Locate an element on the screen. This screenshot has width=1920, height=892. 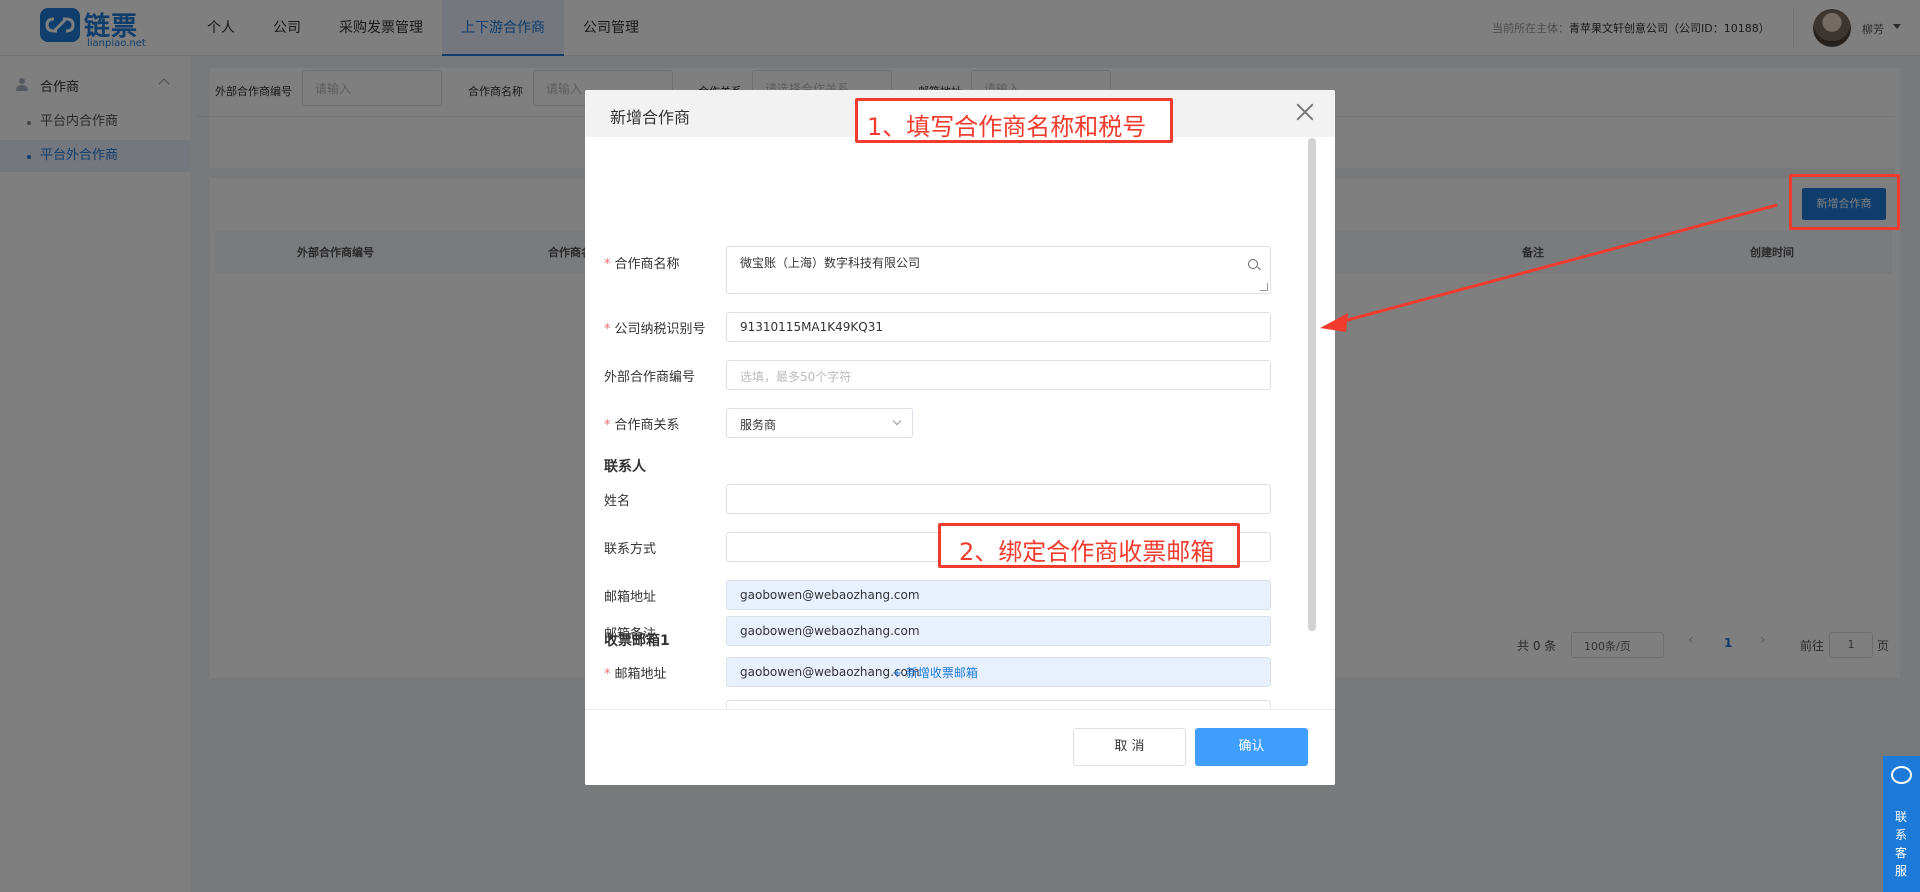
contact-service-button: 联系客服 is located at coordinates (1901, 824).